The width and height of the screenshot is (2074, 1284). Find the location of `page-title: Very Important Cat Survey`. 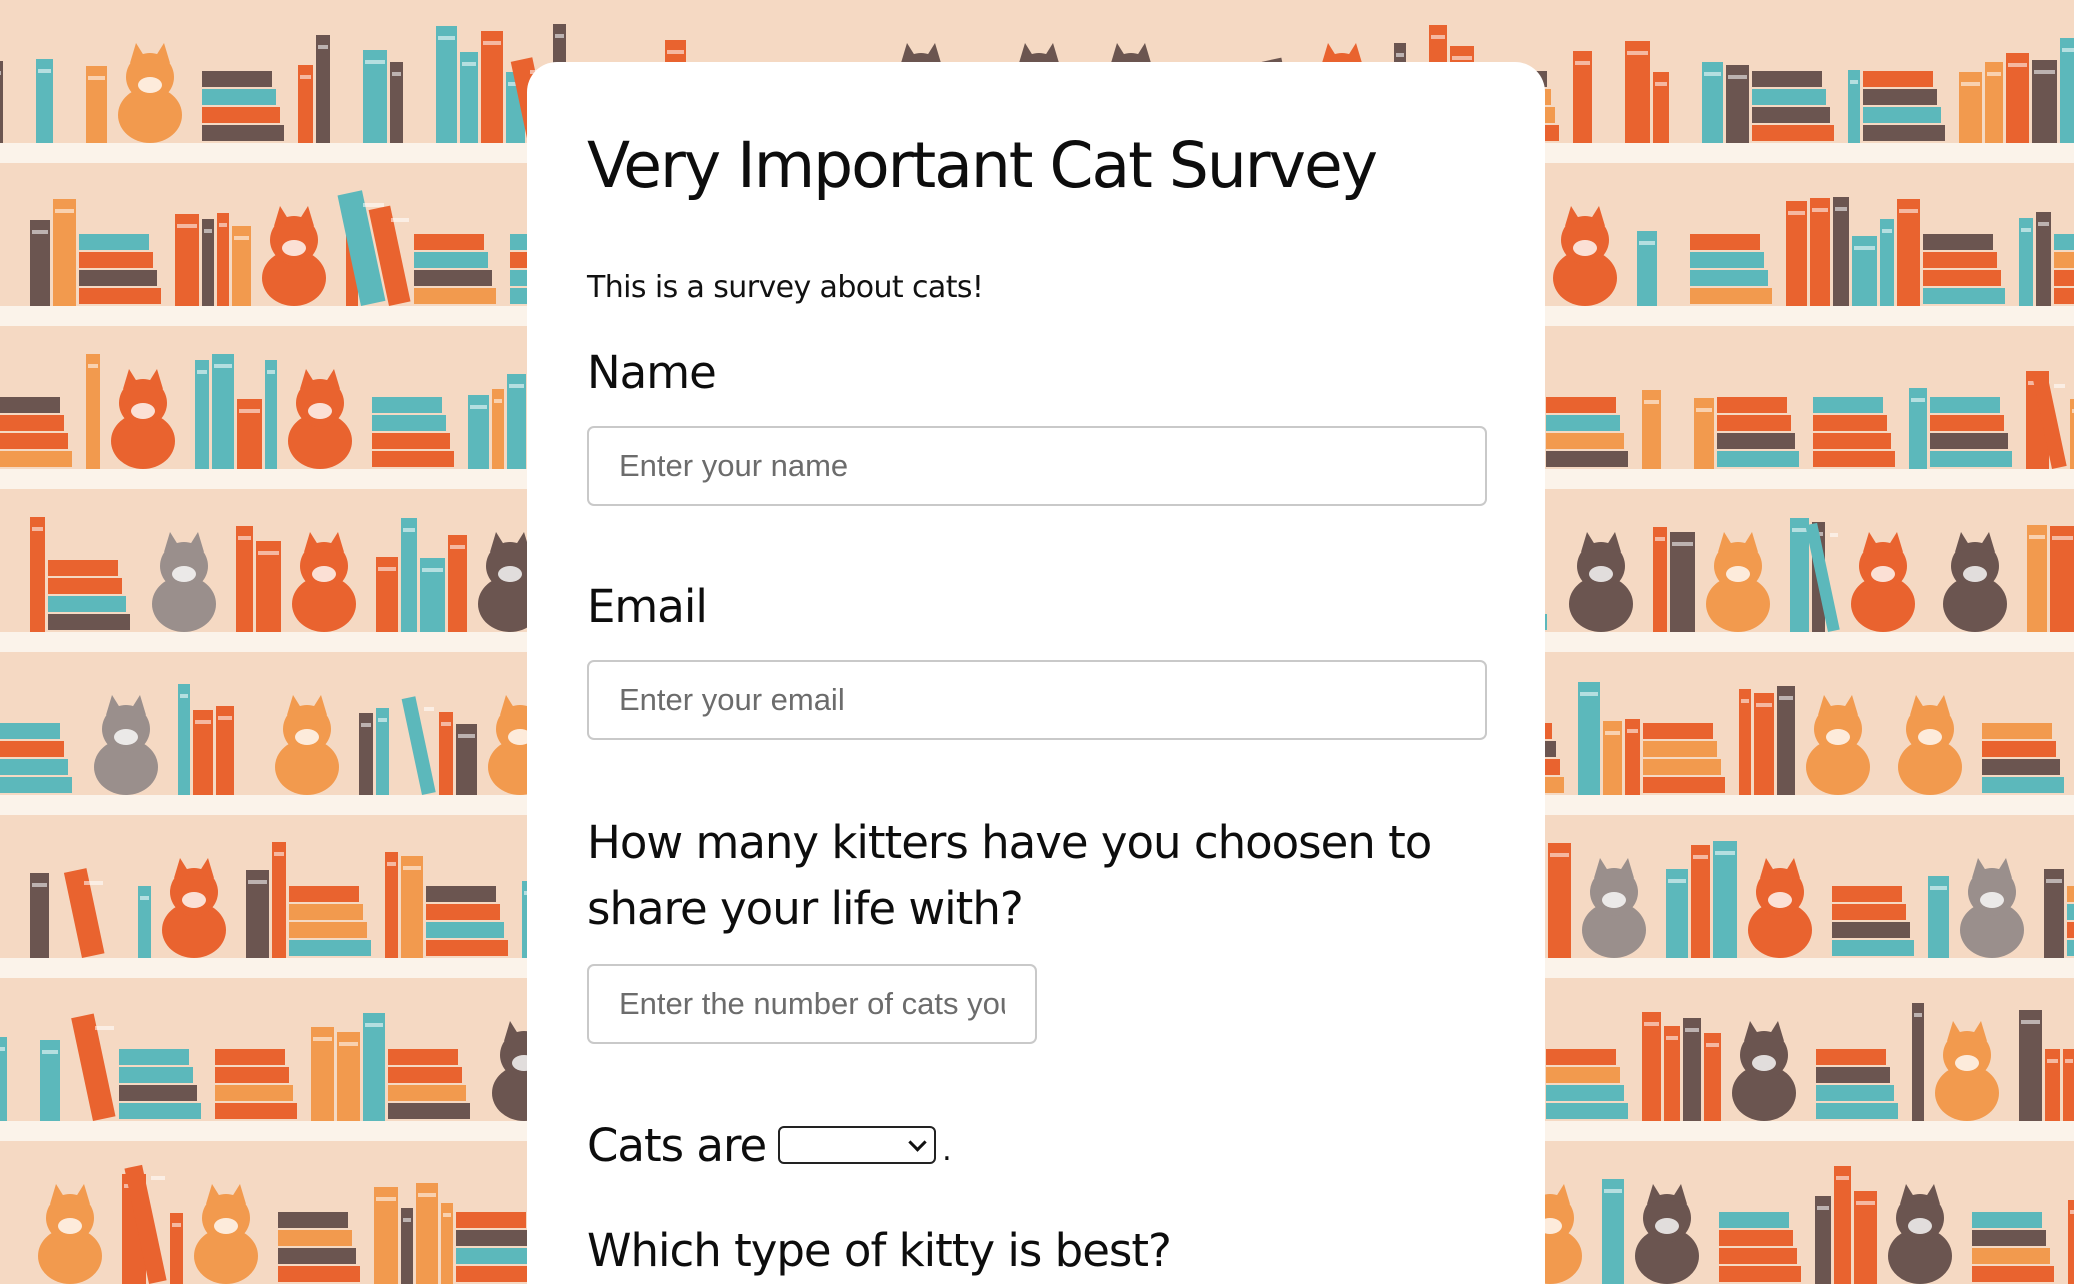

page-title: Very Important Cat Survey is located at coordinates (982, 165).